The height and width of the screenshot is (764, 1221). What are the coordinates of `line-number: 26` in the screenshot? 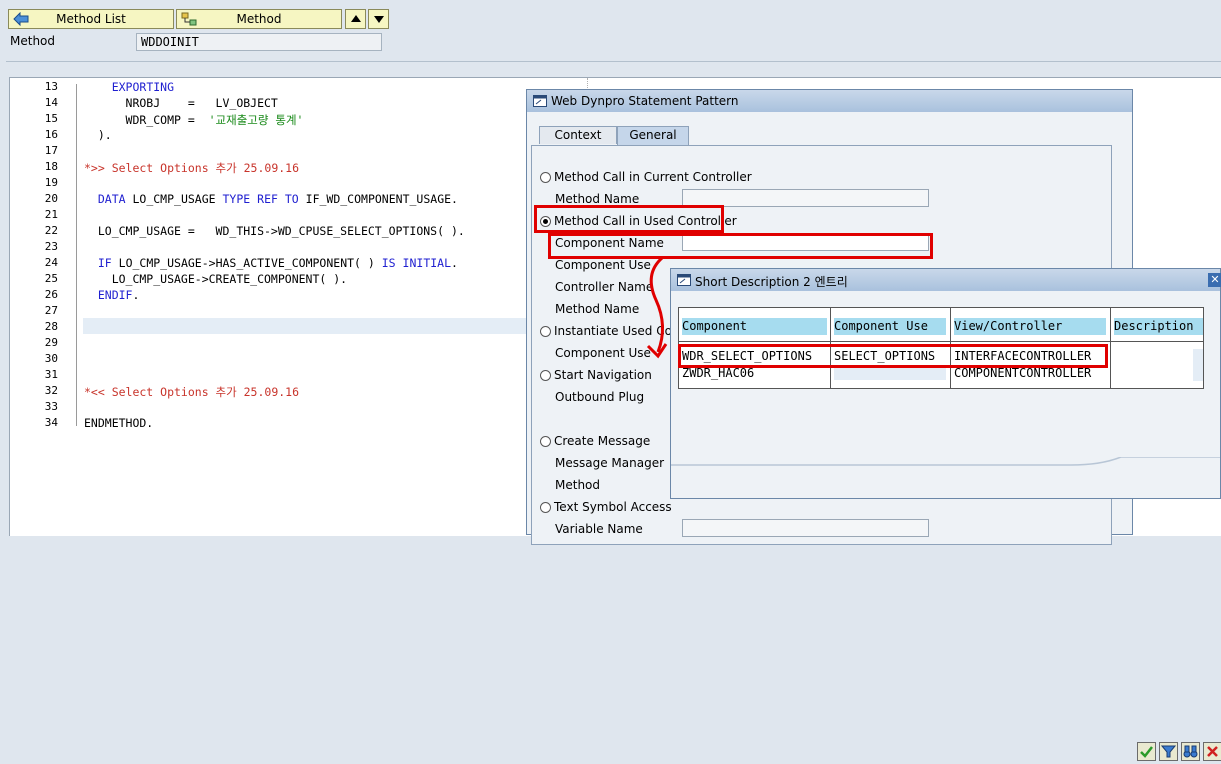 It's located at (51, 294).